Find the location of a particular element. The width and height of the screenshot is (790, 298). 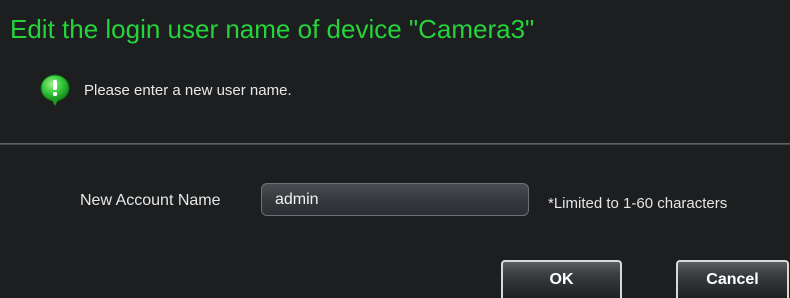

info-balloon-icon is located at coordinates (55, 90).